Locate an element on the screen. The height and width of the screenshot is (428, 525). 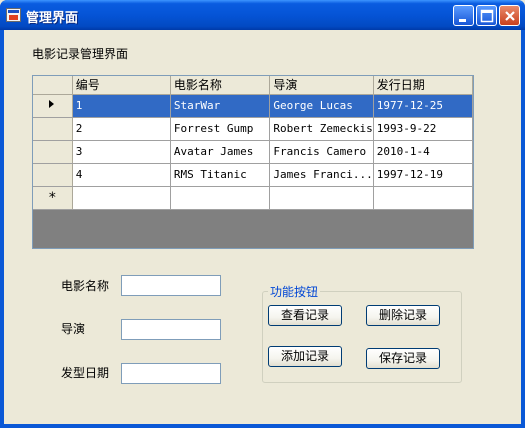
table-cell: 3 is located at coordinates (121, 152).